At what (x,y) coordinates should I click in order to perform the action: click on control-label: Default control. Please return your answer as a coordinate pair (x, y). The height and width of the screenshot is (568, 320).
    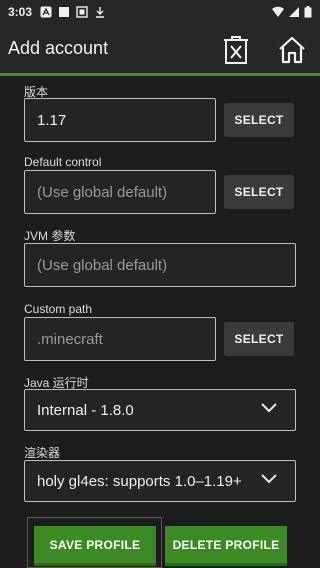
    Looking at the image, I should click on (63, 162).